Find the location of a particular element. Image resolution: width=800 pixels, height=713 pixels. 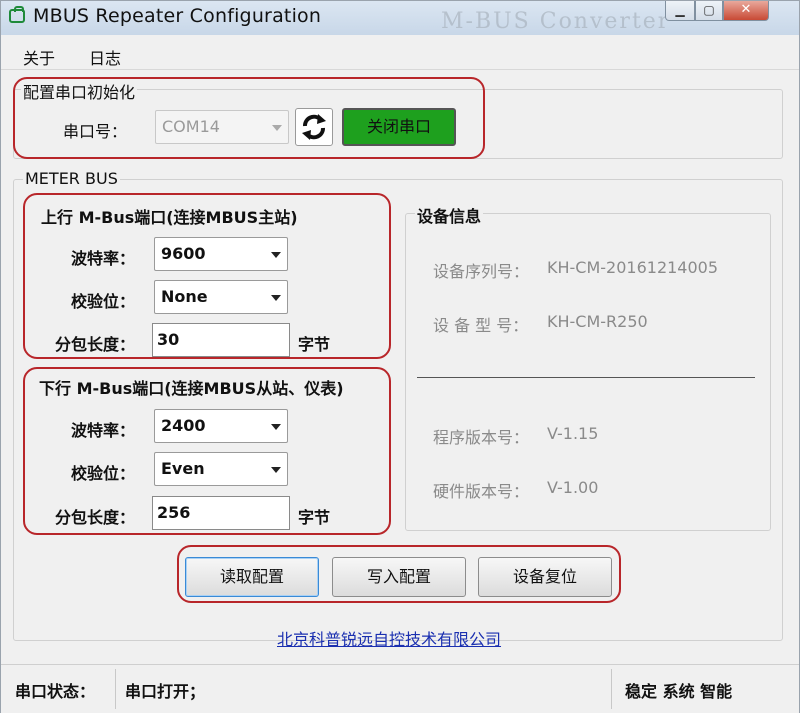

menu-about: 关于 is located at coordinates (39, 57).